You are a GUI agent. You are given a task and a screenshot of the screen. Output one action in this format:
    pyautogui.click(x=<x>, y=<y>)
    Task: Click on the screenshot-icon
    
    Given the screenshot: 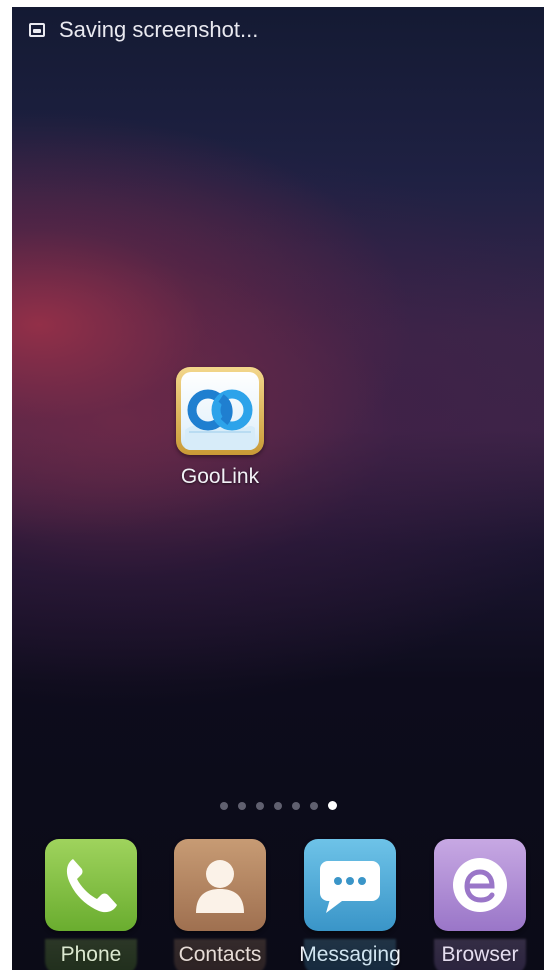 What is the action you would take?
    pyautogui.click(x=37, y=30)
    